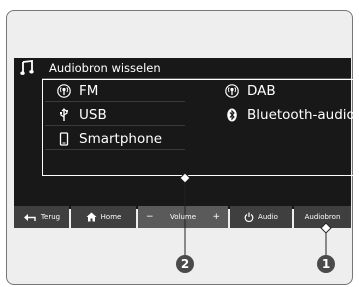 The image size is (359, 287). Describe the element at coordinates (255, 215) in the screenshot. I see `callout-pointers` at that location.